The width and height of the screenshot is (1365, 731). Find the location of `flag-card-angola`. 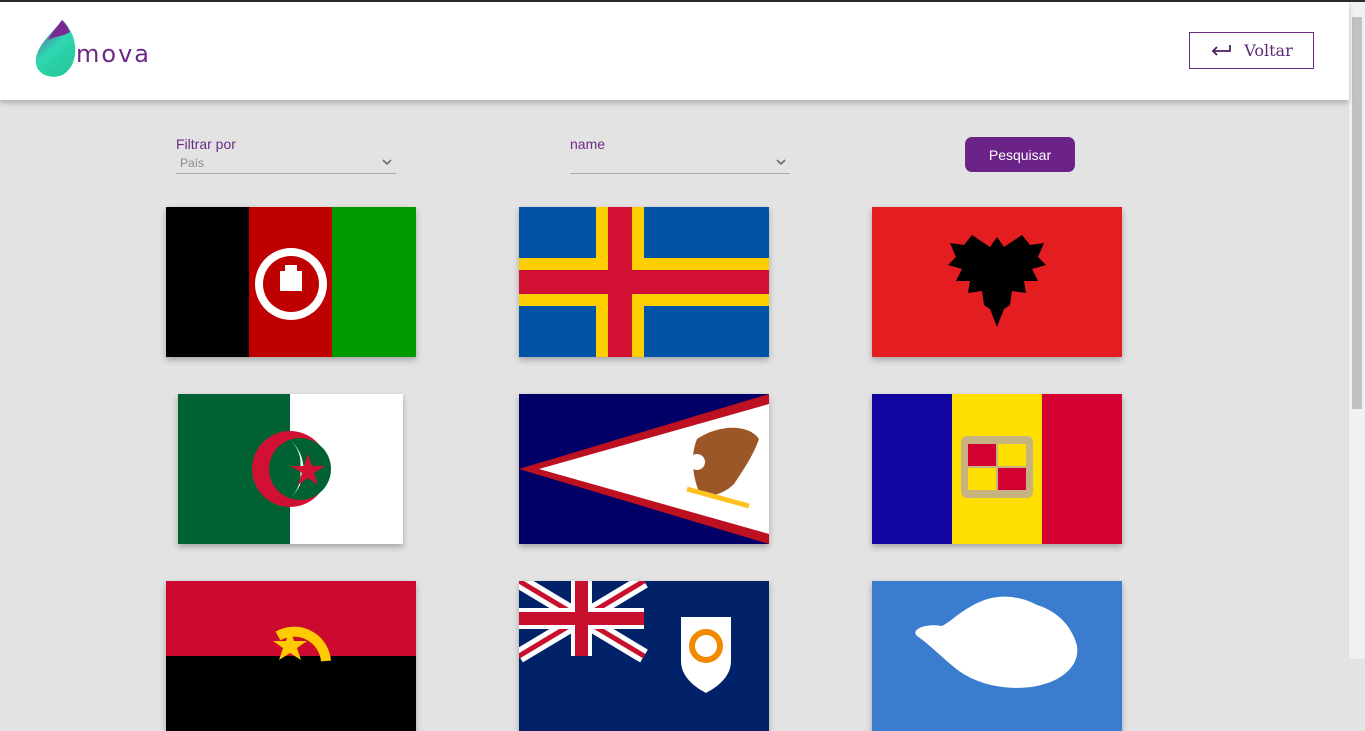

flag-card-angola is located at coordinates (291, 656).